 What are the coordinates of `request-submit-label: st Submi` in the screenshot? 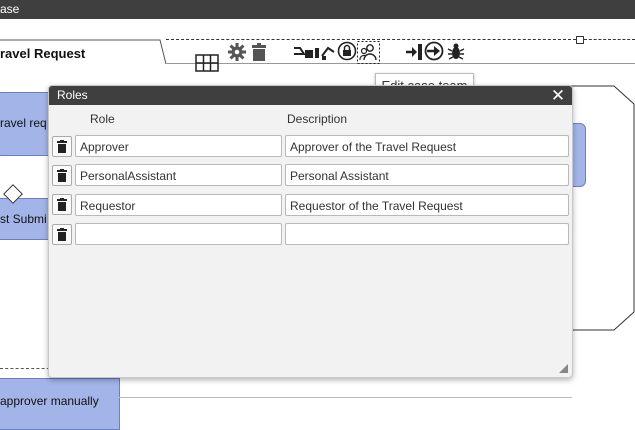 It's located at (23, 219).